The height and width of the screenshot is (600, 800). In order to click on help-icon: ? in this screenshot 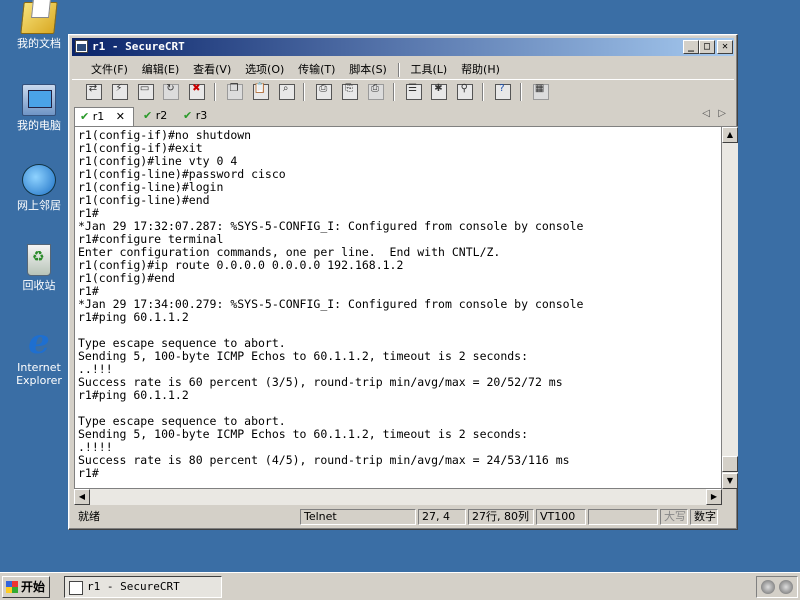, I will do `click(502, 91)`.